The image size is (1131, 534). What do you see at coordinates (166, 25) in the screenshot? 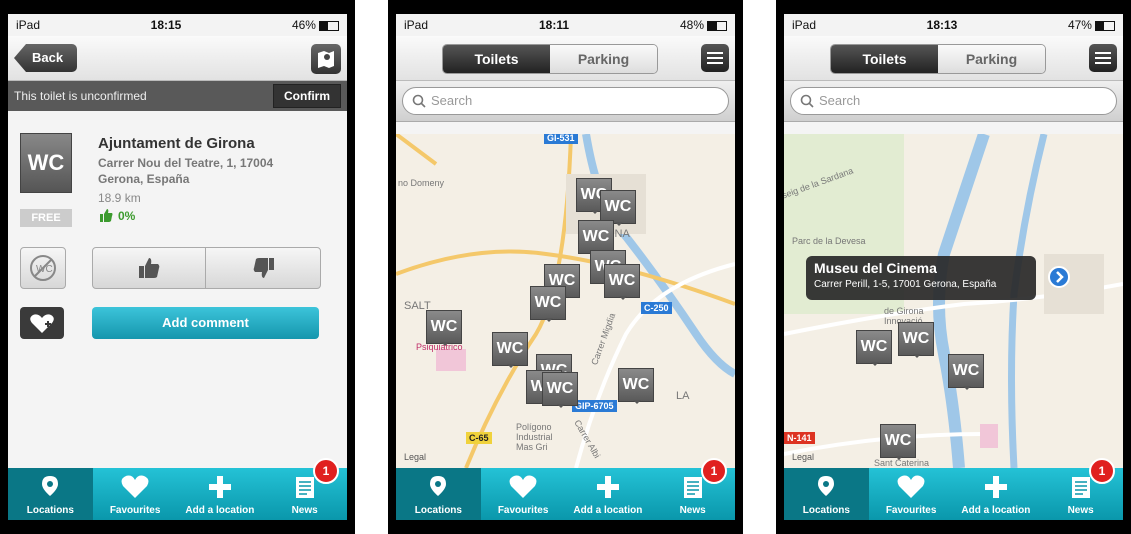
I see `clock: 18:15` at bounding box center [166, 25].